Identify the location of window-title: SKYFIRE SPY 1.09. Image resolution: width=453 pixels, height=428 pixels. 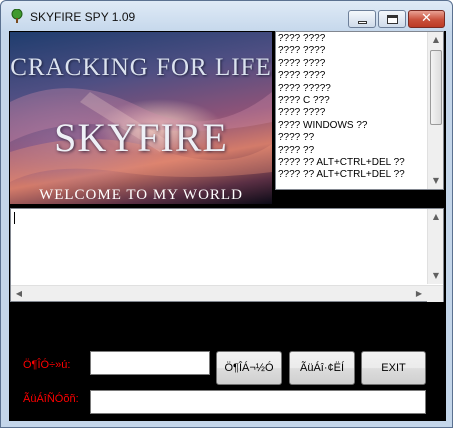
(83, 17).